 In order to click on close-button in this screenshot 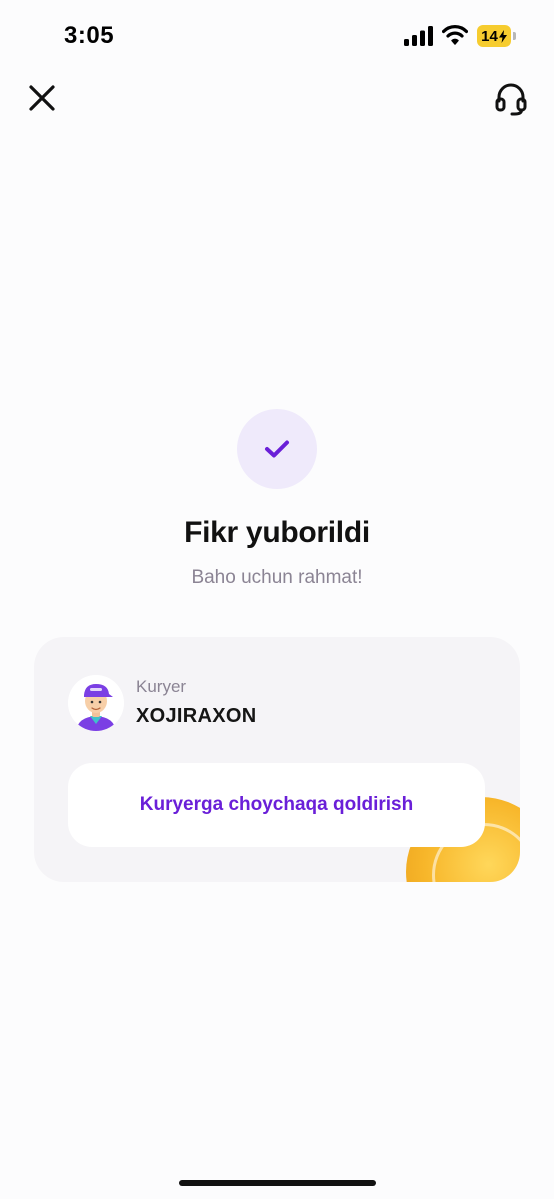, I will do `click(42, 98)`.